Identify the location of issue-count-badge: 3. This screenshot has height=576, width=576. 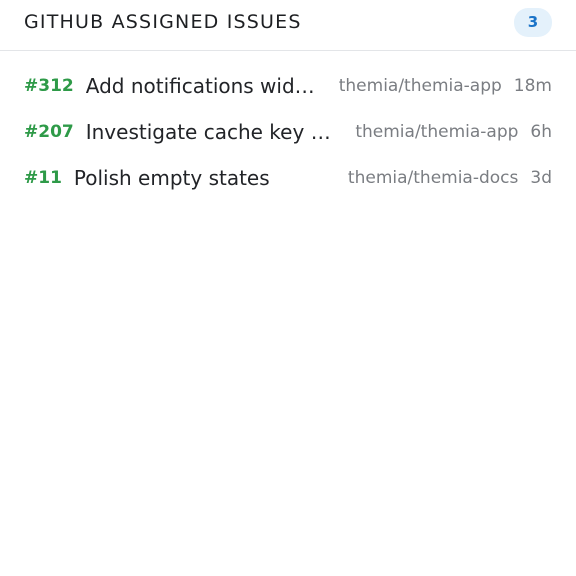
(533, 22).